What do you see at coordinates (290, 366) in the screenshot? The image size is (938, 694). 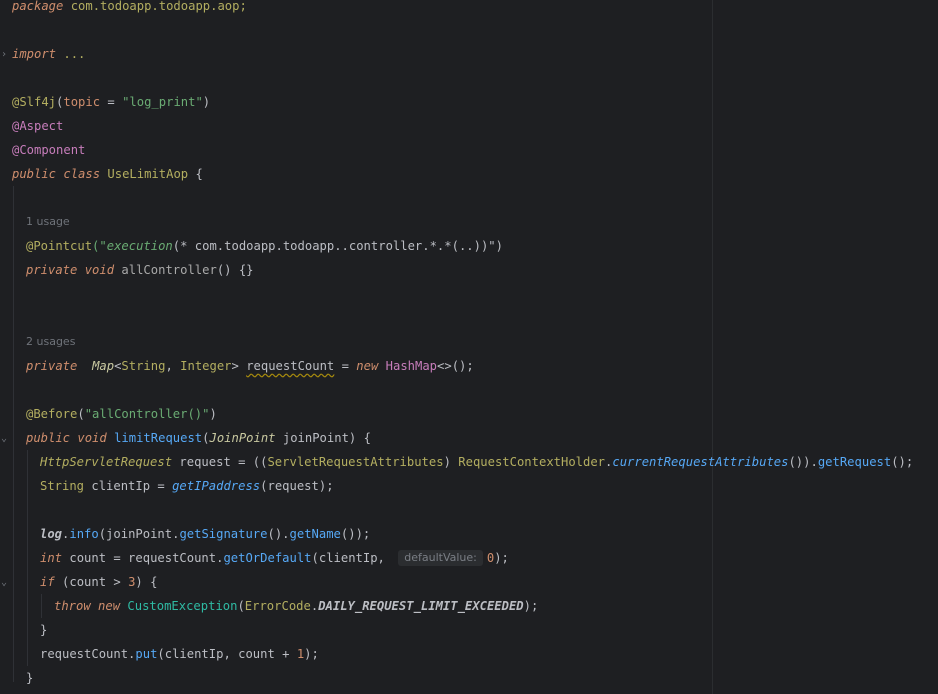 I see `field-name-warning: requestCount` at bounding box center [290, 366].